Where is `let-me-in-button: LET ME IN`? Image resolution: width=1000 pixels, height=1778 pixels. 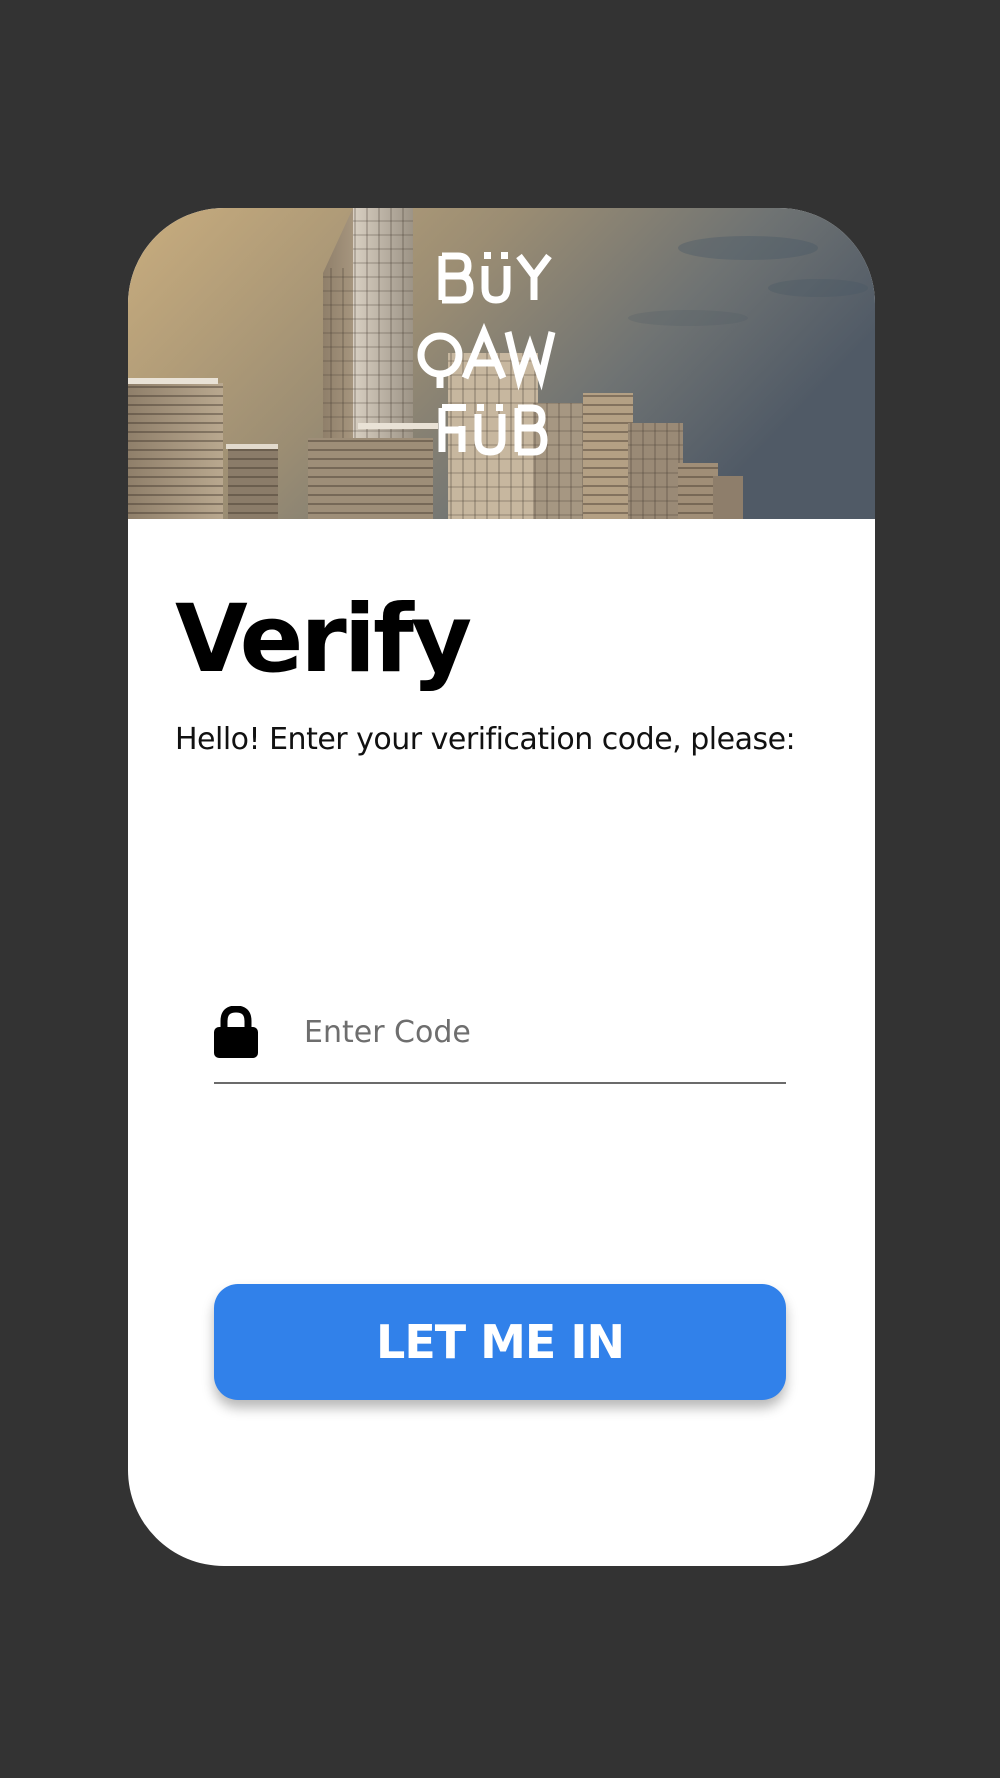 let-me-in-button: LET ME IN is located at coordinates (500, 1342).